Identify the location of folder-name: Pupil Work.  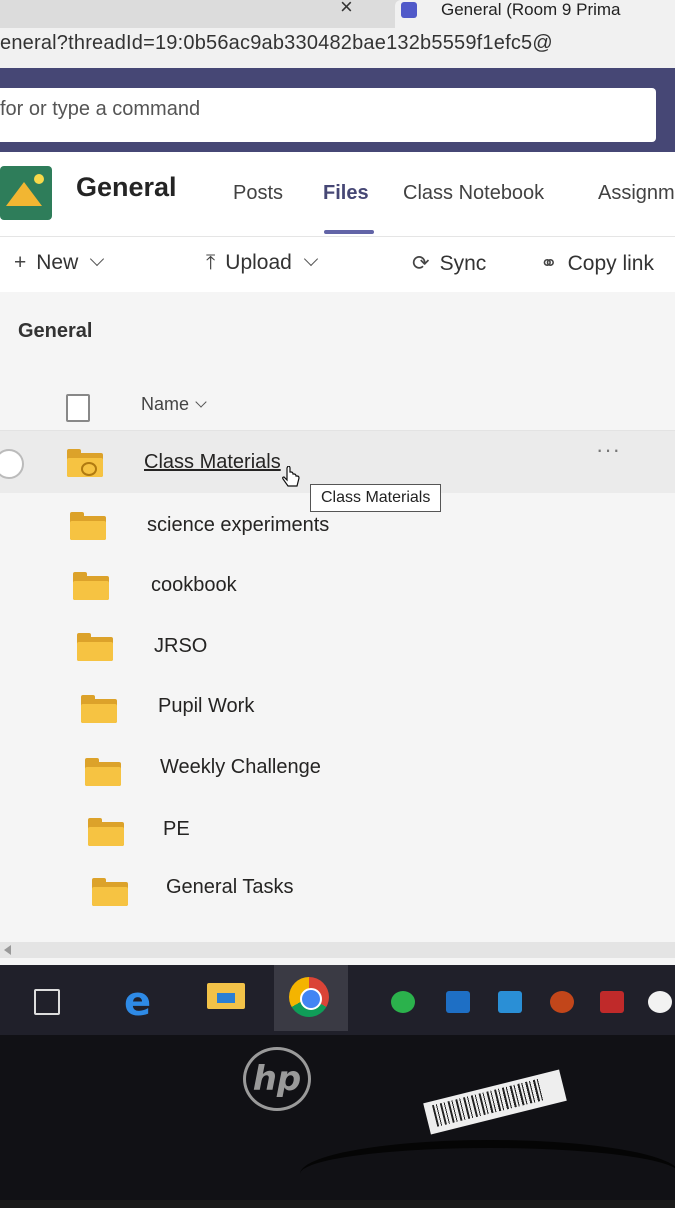
(206, 706).